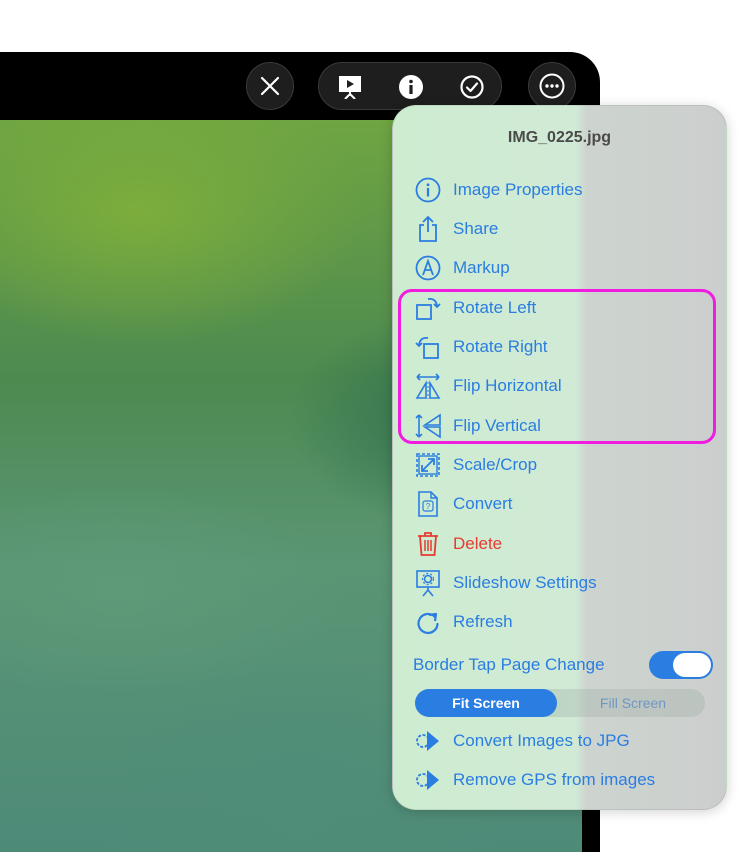 This screenshot has height=852, width=750. What do you see at coordinates (518, 189) in the screenshot?
I see `menu-item-label: Image Properties` at bounding box center [518, 189].